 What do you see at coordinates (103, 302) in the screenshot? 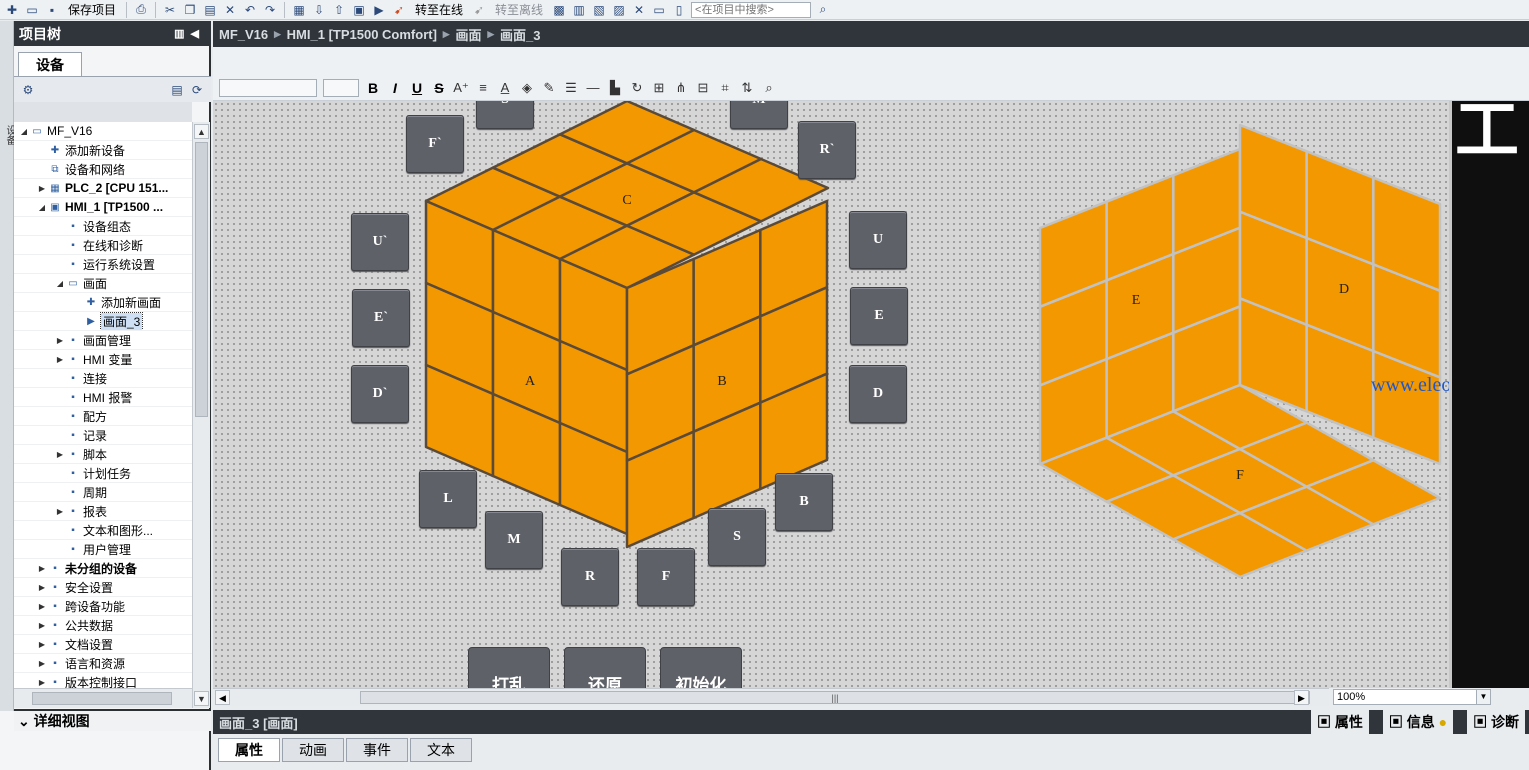
I see `tree-item: ✚ 添加新画面` at bounding box center [103, 302].